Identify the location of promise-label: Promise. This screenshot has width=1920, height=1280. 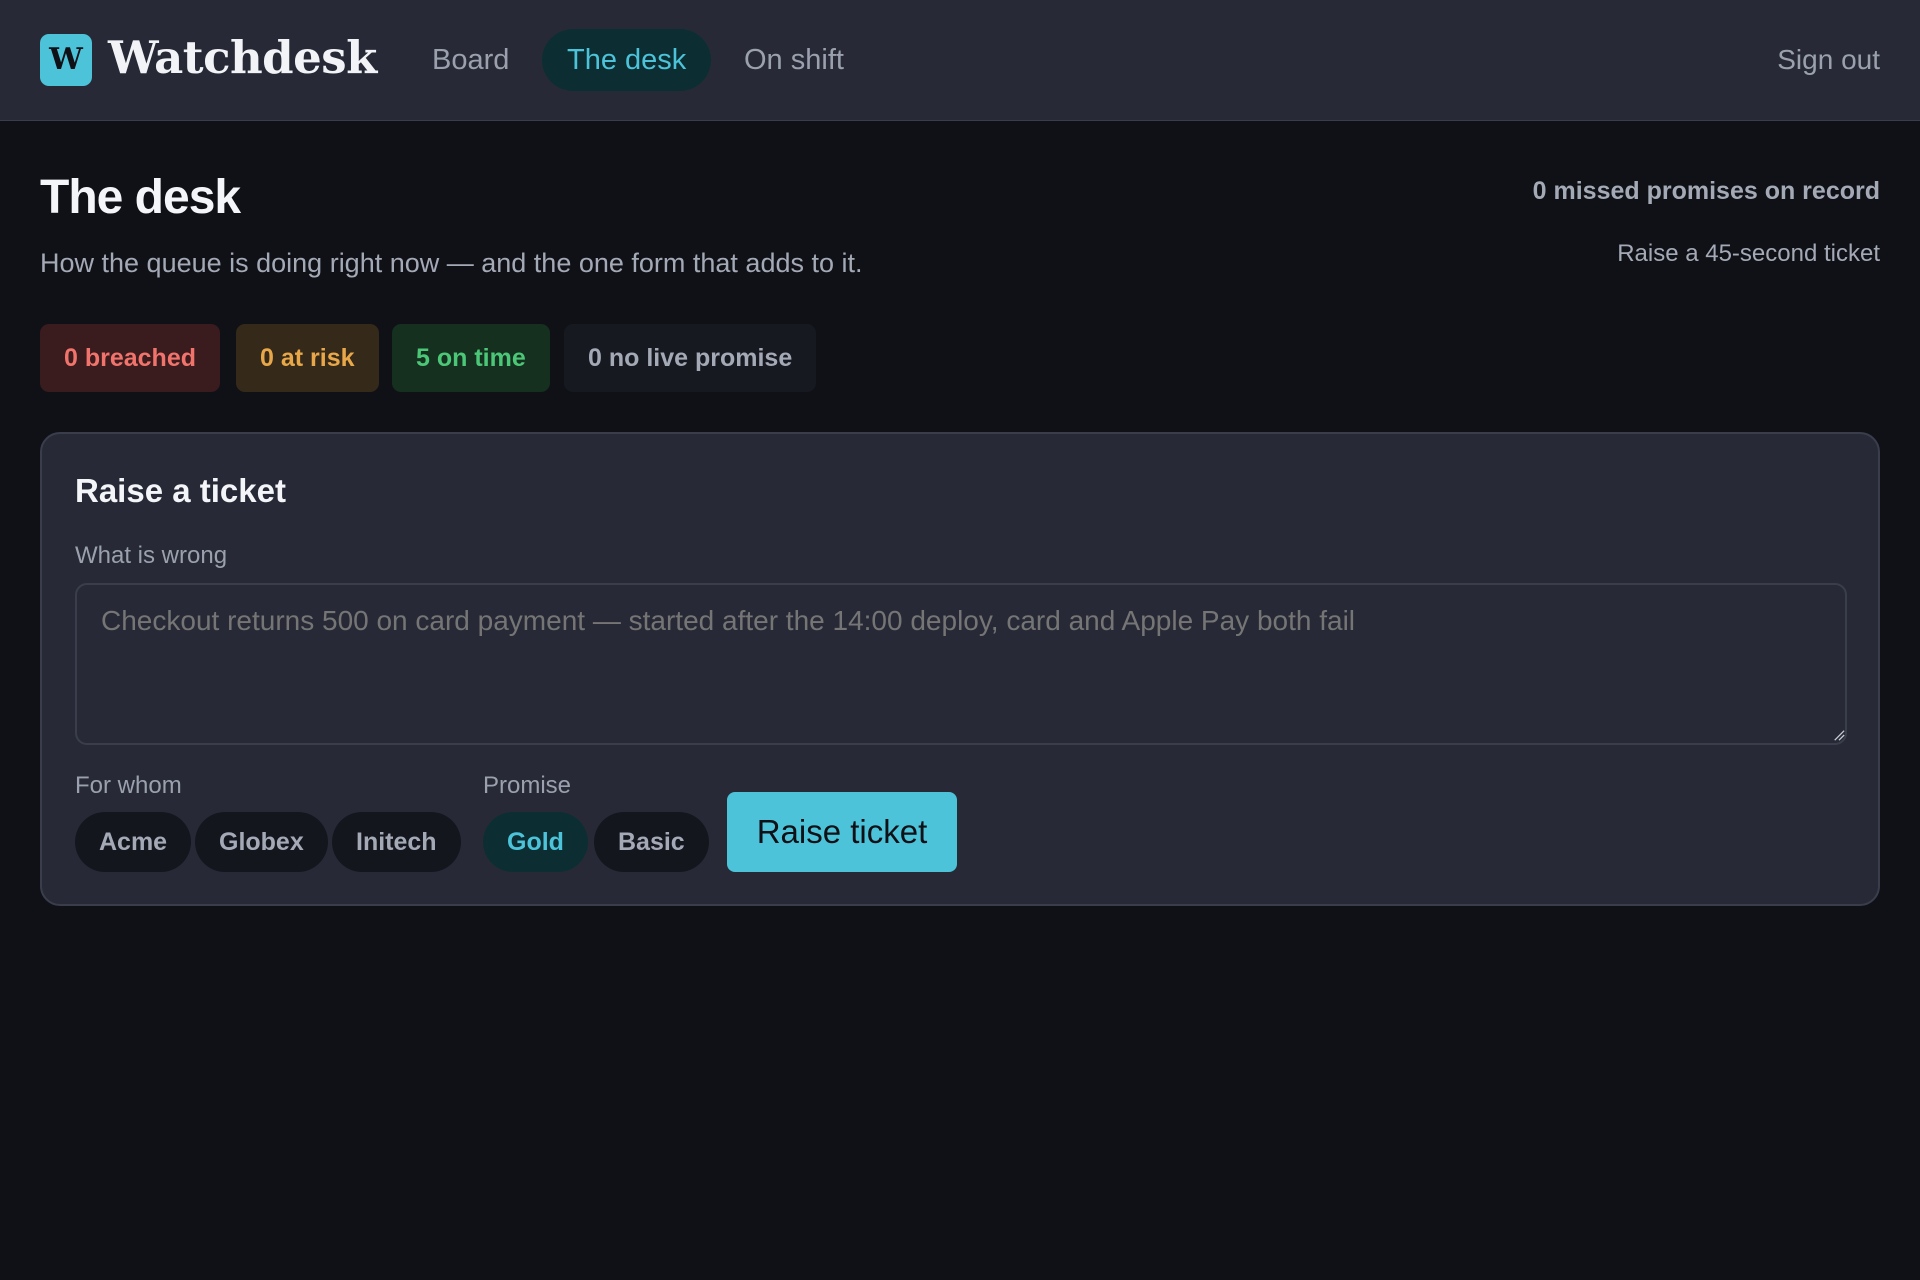
(527, 785).